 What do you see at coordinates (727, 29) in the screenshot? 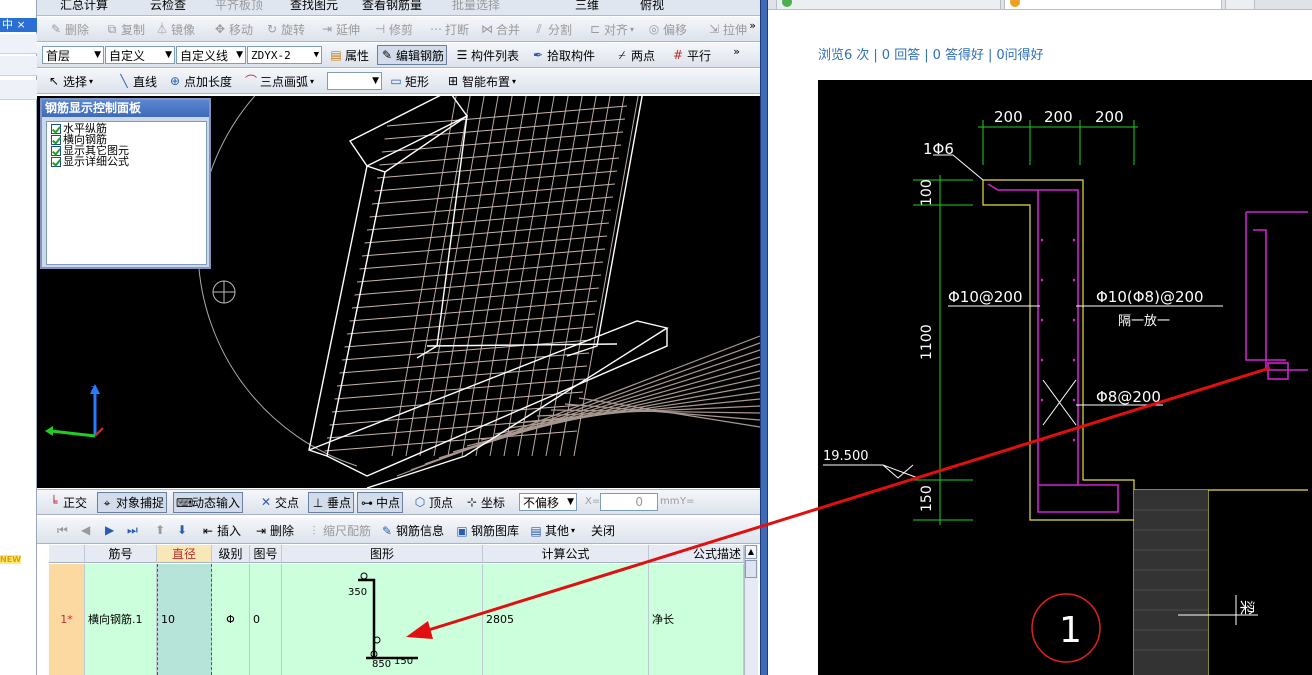
I see `stretch-button: ⇲ 拉伸` at bounding box center [727, 29].